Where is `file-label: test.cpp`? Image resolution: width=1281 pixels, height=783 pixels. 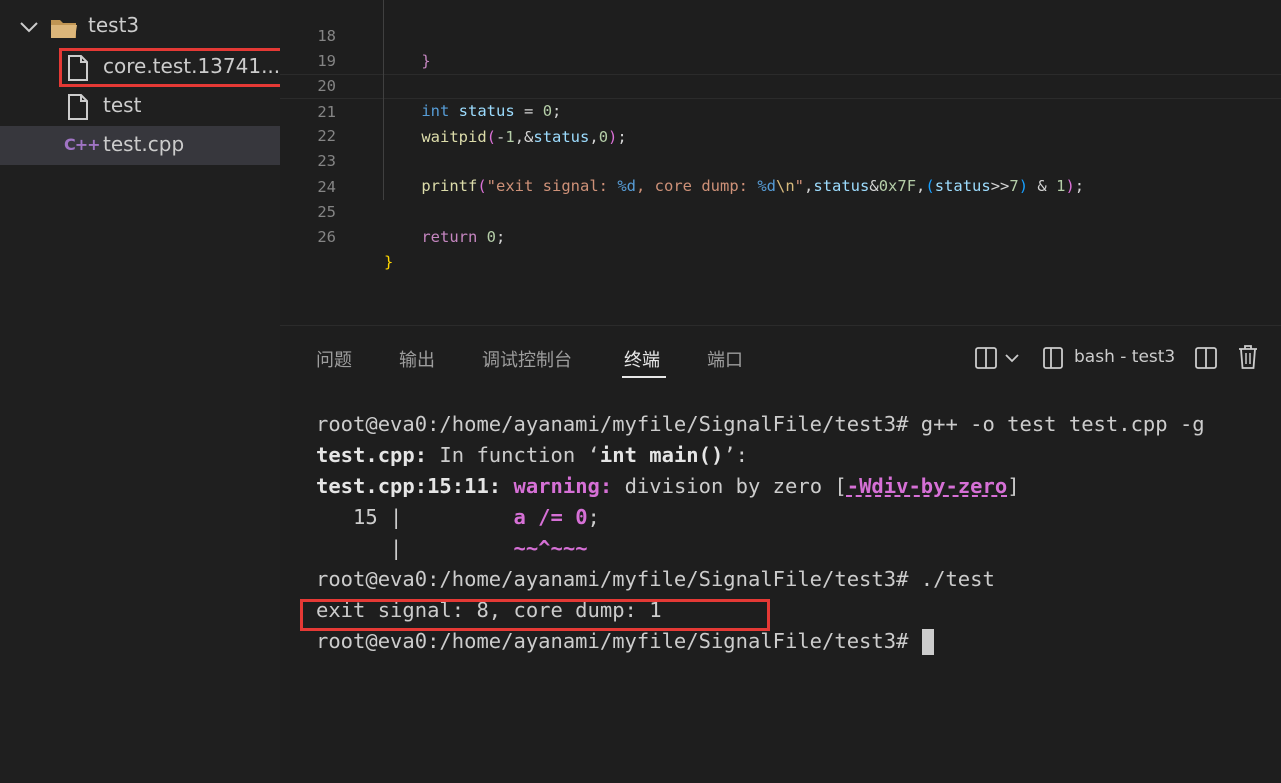
file-label: test.cpp is located at coordinates (144, 144).